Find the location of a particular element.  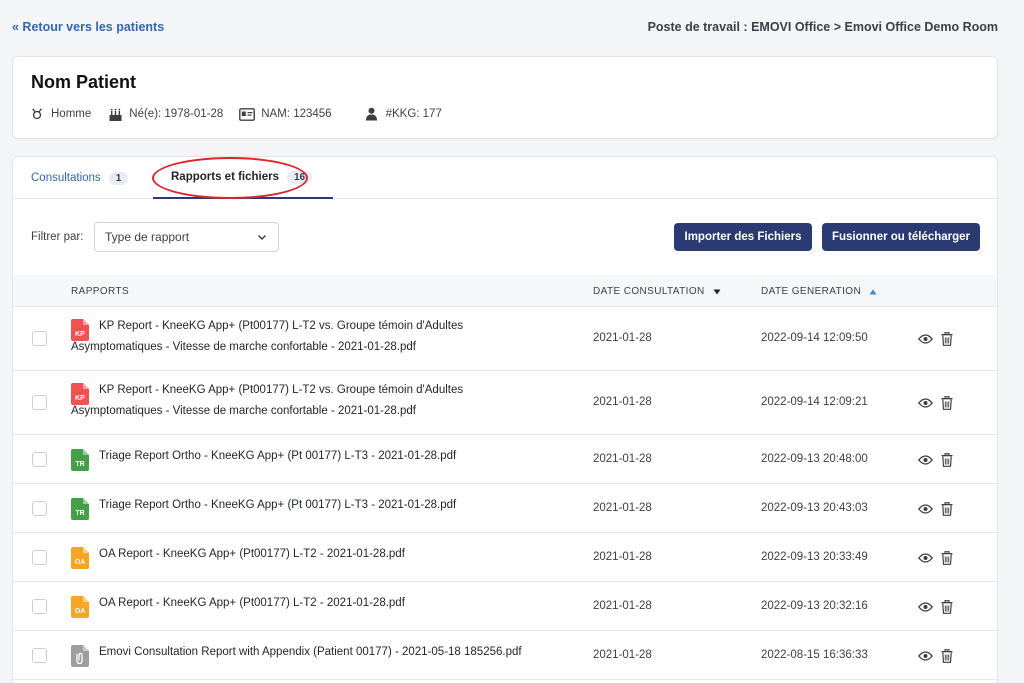

filter-label: Filtrer par: is located at coordinates (57, 237).